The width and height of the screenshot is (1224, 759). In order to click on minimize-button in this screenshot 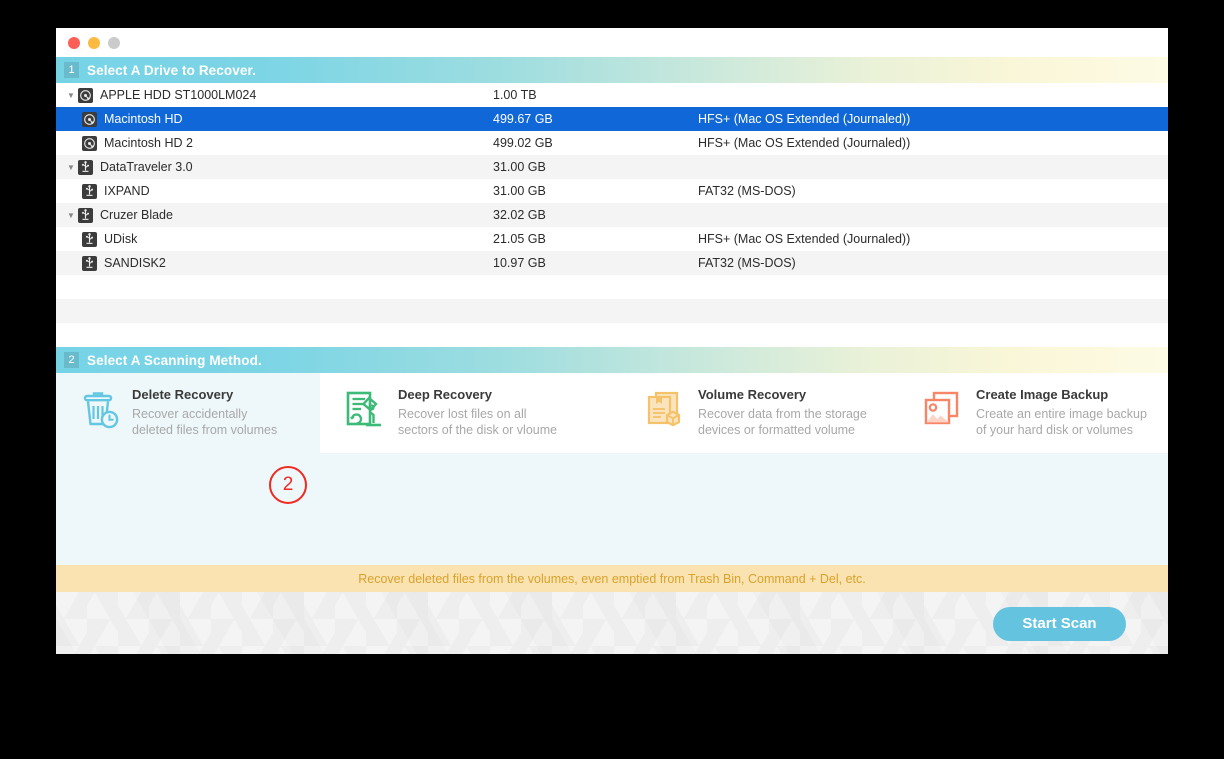, I will do `click(94, 42)`.